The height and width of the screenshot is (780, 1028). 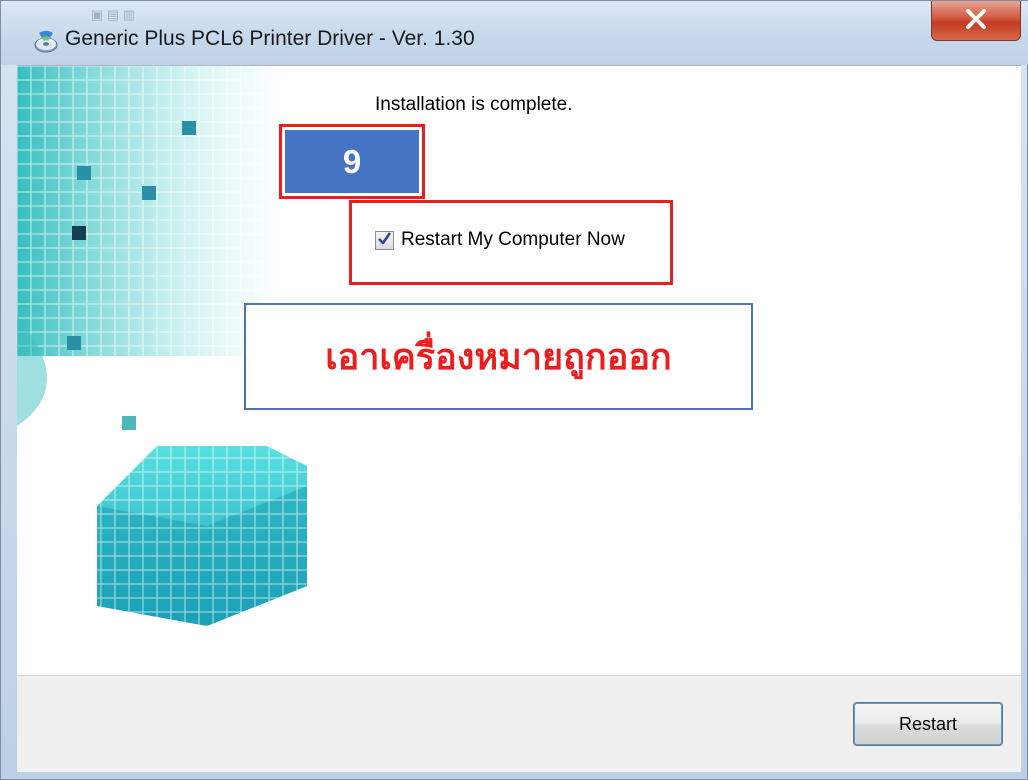 I want to click on step-number: 9, so click(x=352, y=161).